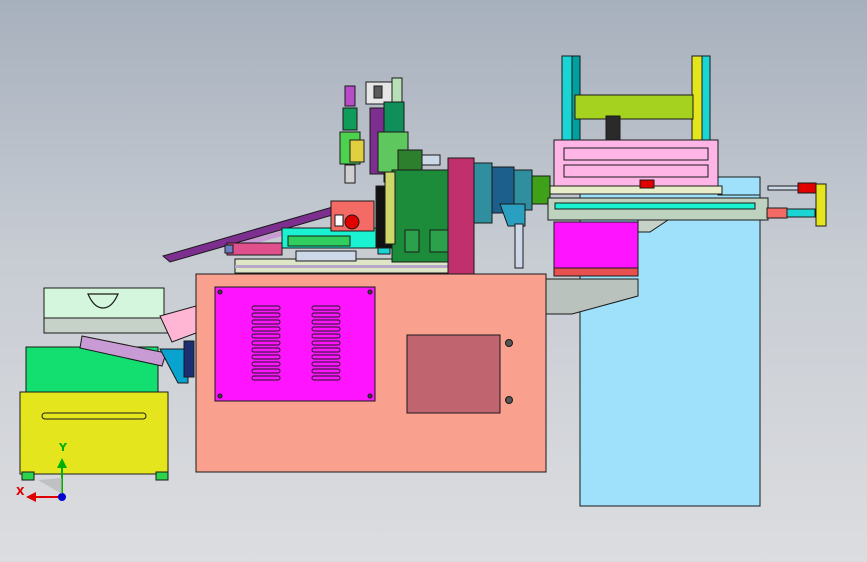 This screenshot has height=562, width=867. What do you see at coordinates (416, 216) in the screenshot?
I see `gearbox` at bounding box center [416, 216].